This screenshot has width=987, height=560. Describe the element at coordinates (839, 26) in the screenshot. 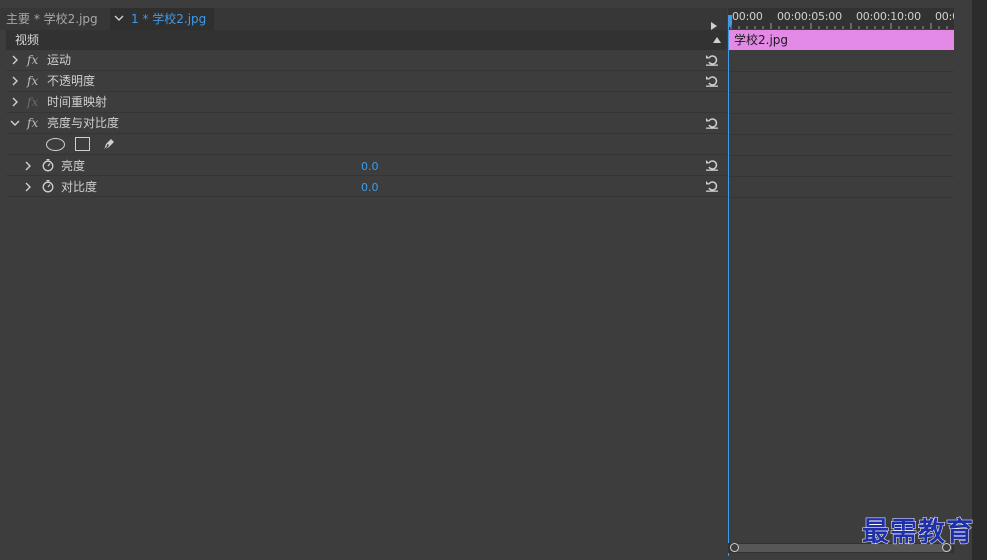

I see `ruler-ticks` at that location.